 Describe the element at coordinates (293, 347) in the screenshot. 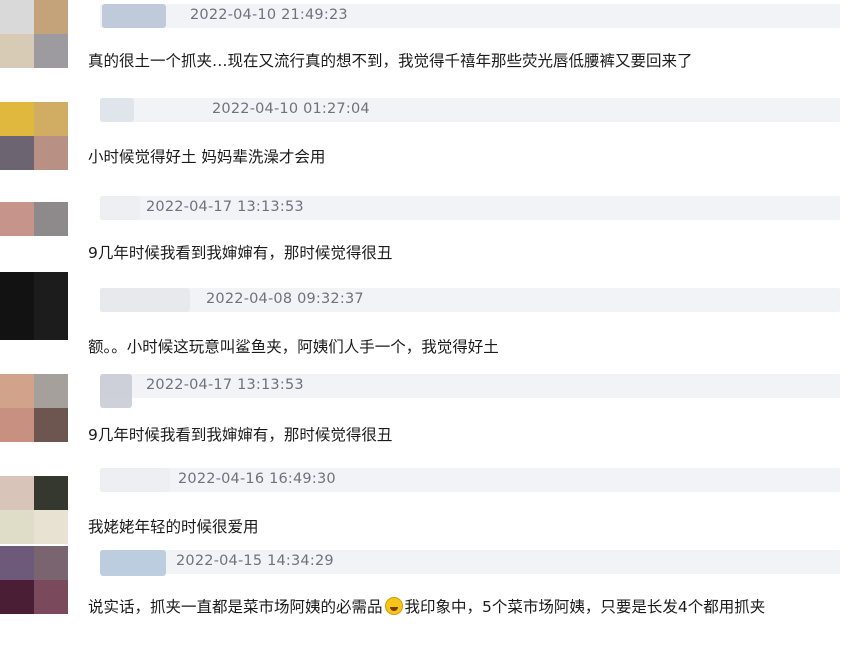

I see `comment-text: 额。。小时候这玩意叫鲨鱼夹，阿姨们人手一个，我觉得好土` at that location.